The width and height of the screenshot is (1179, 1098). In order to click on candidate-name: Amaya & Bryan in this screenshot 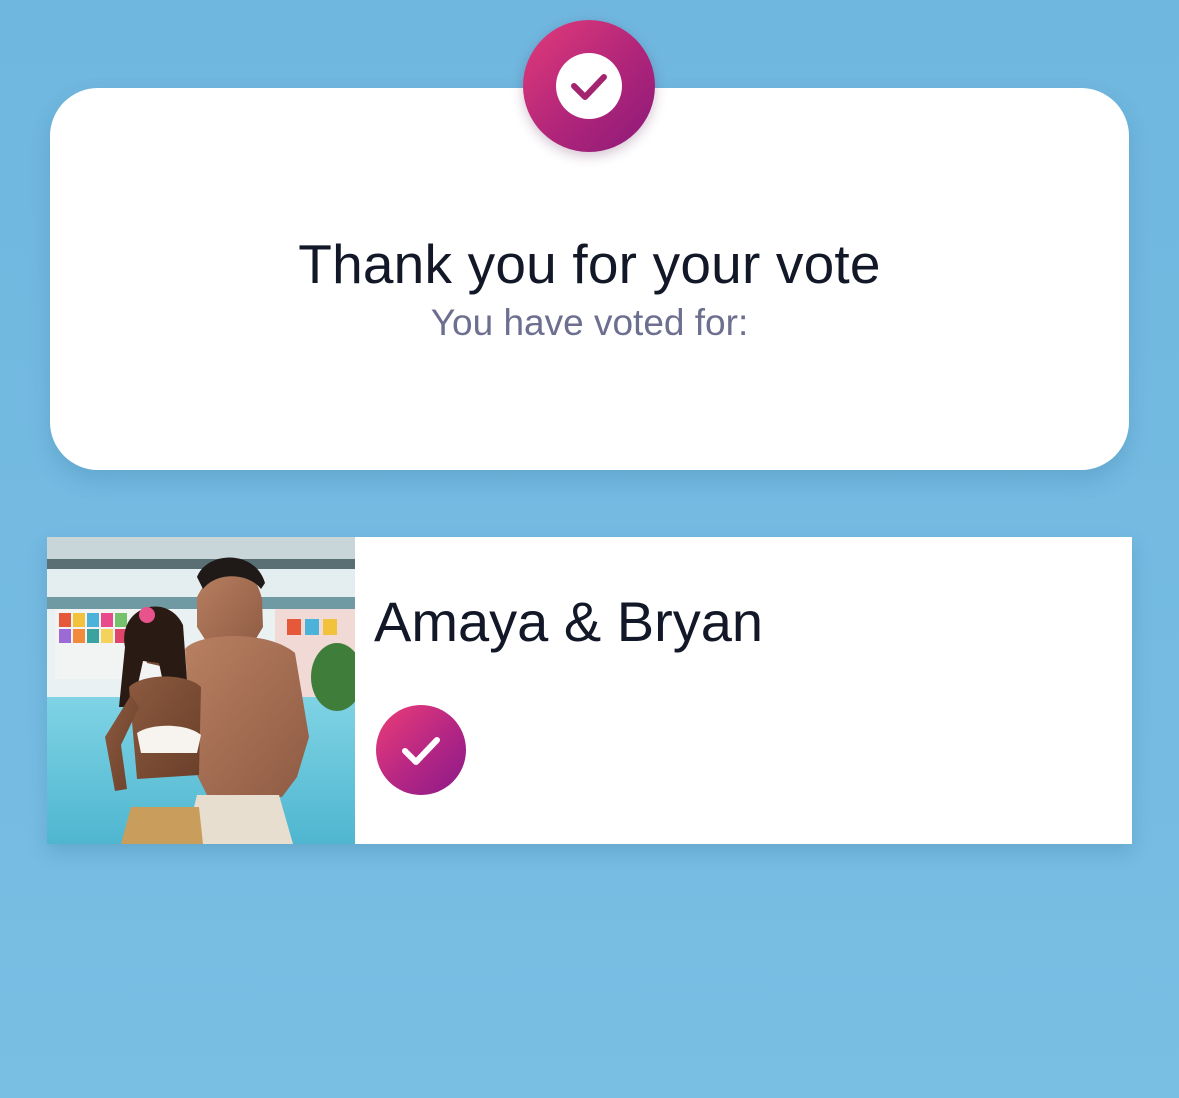, I will do `click(569, 621)`.